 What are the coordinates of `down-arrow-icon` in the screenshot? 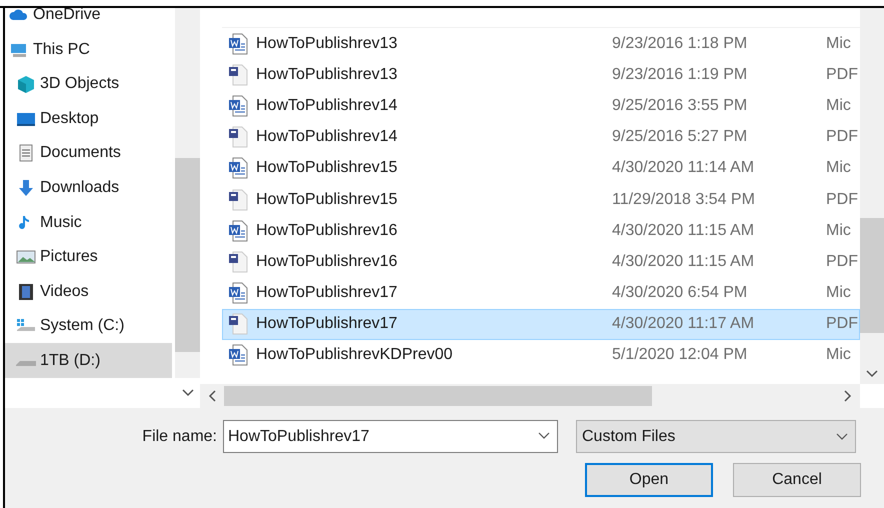 It's located at (26, 188).